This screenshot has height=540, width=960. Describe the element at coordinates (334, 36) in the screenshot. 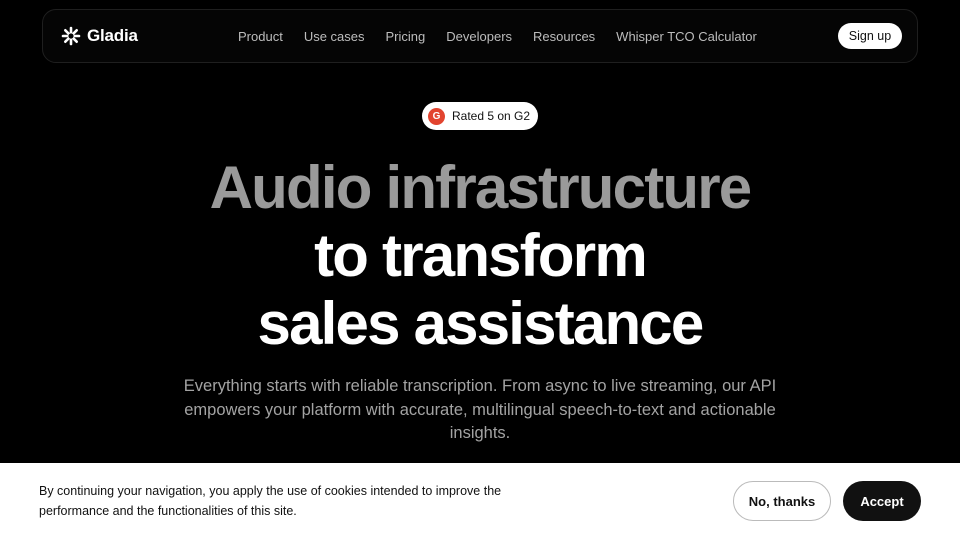

I see `nav-link-use-cases: Use cases` at that location.